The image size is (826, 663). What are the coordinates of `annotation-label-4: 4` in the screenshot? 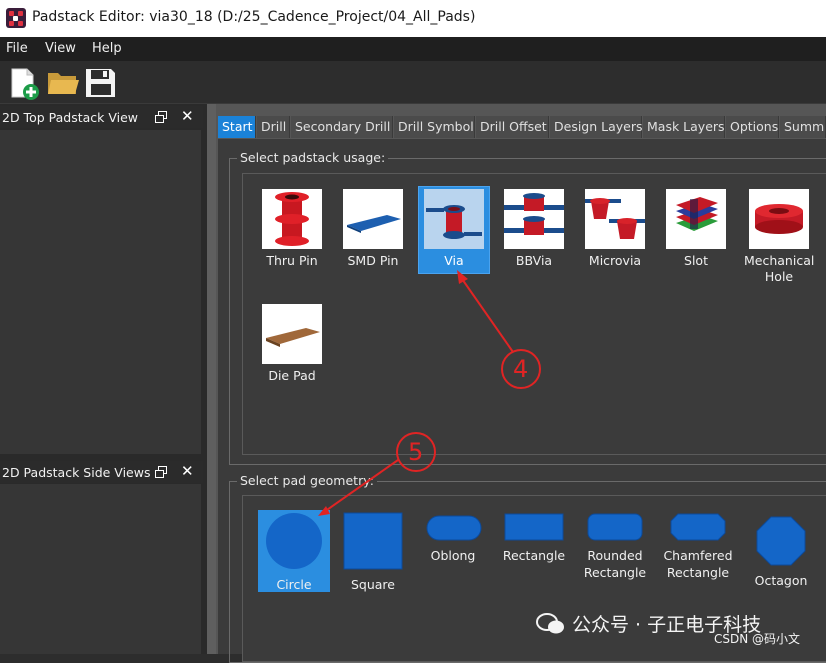 It's located at (521, 369).